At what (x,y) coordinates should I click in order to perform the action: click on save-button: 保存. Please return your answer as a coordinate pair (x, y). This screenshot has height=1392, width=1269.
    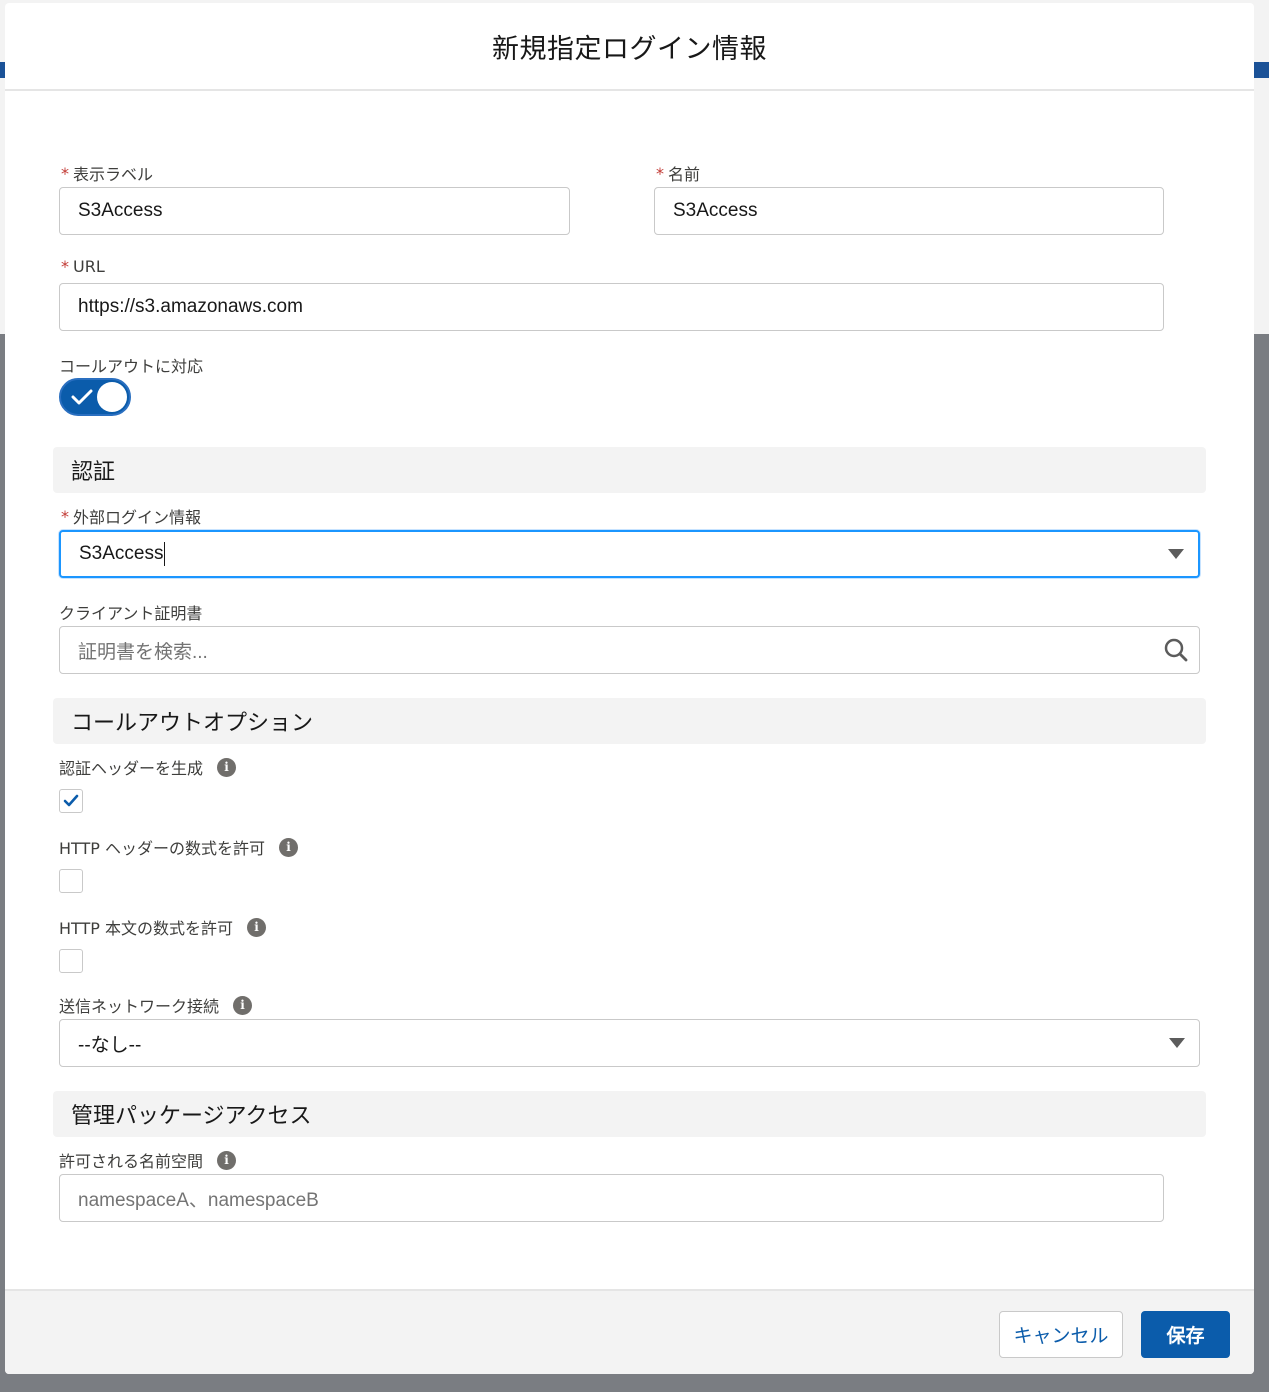
    Looking at the image, I should click on (1185, 1334).